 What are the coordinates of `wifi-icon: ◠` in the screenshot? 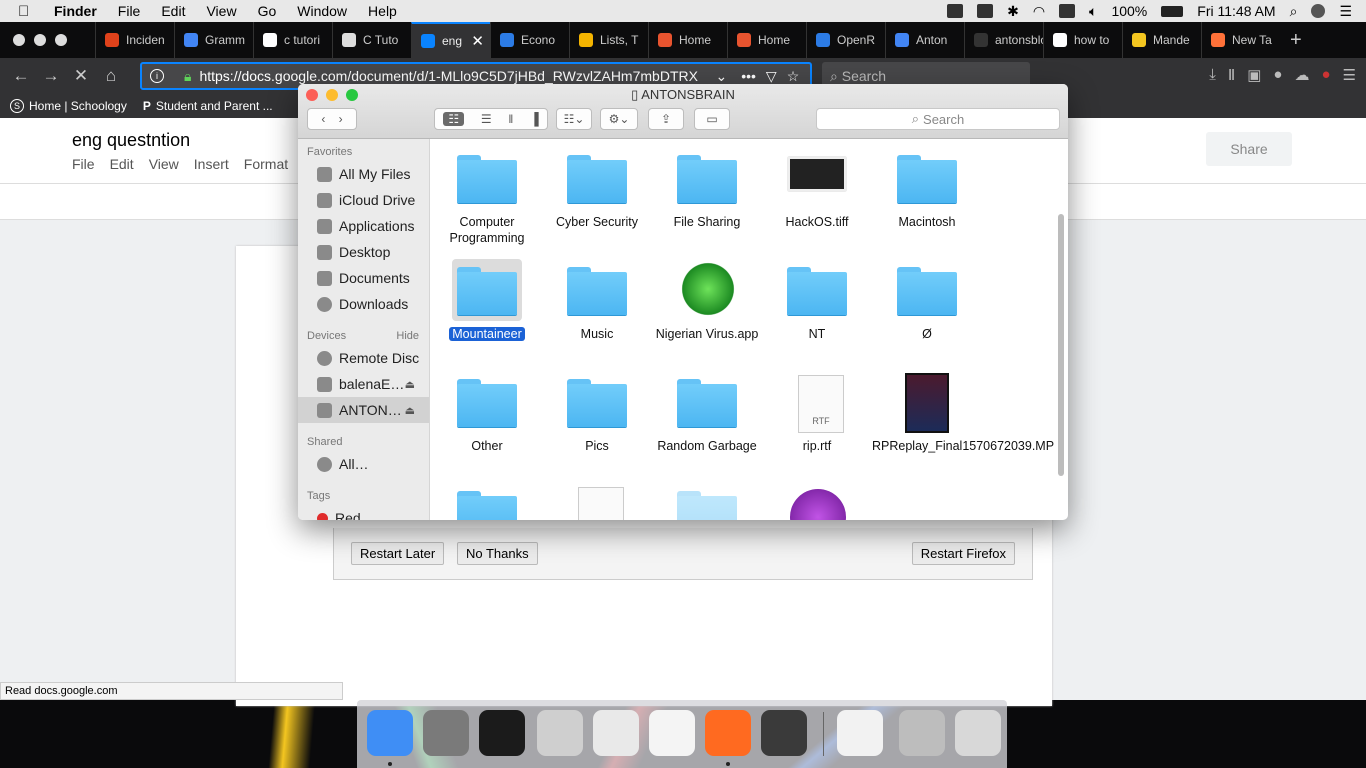 It's located at (1039, 11).